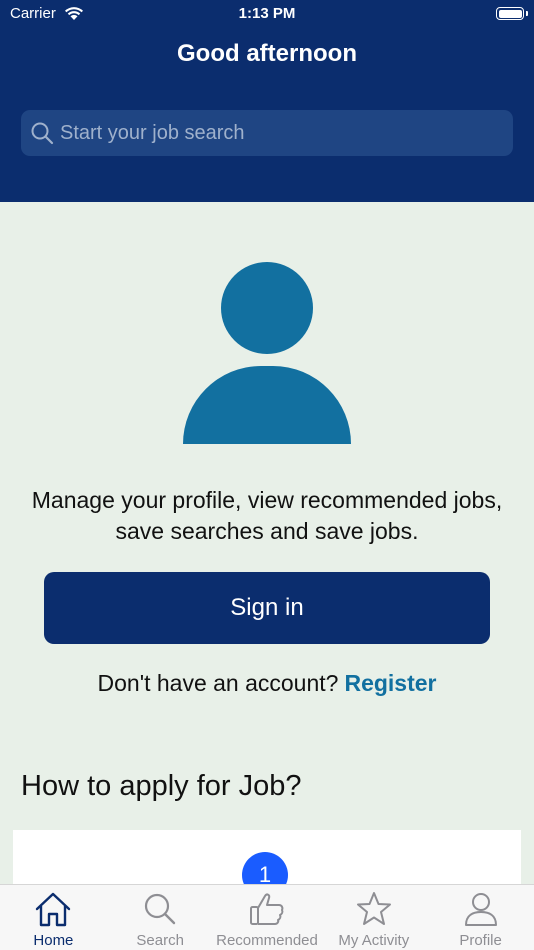  I want to click on tab-profile: Profile, so click(480, 917).